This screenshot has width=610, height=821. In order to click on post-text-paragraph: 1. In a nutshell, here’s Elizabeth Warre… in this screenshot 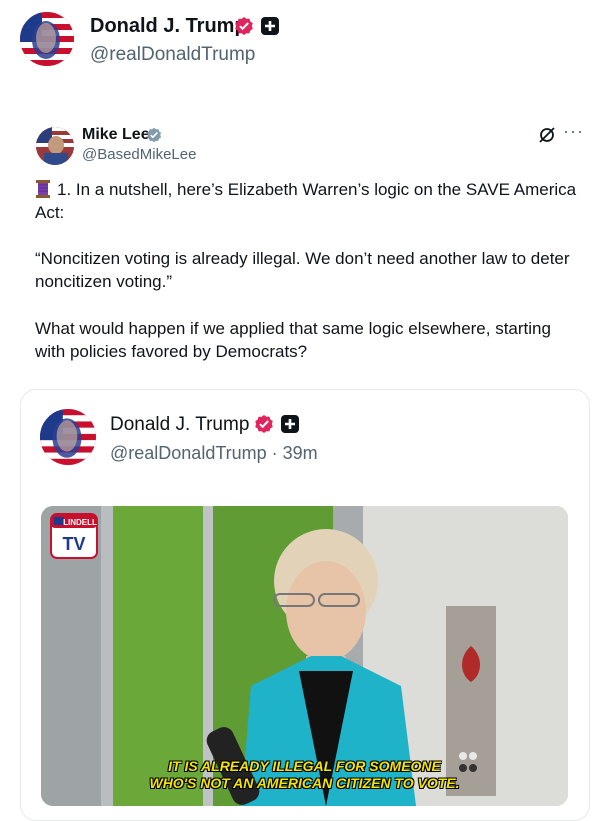, I will do `click(307, 201)`.